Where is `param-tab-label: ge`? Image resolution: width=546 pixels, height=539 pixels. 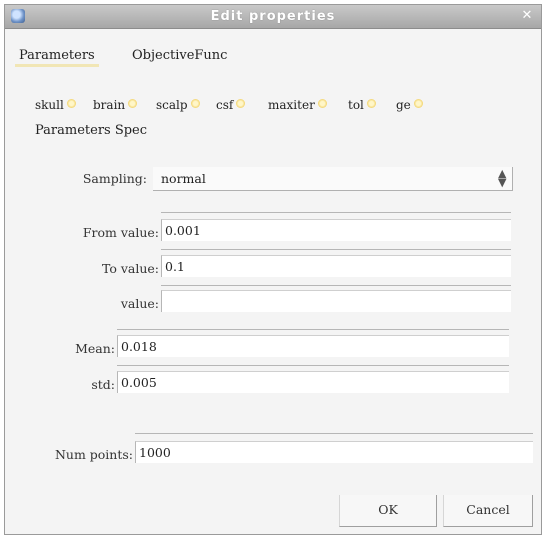
param-tab-label: ge is located at coordinates (403, 105).